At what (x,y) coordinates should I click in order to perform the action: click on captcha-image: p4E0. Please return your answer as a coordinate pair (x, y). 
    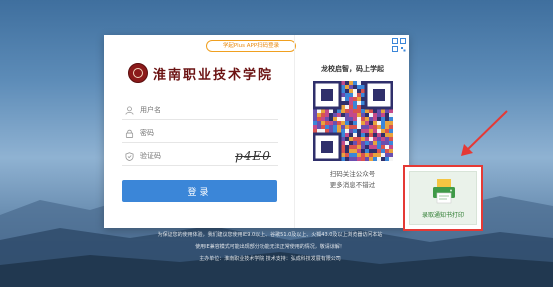
    Looking at the image, I should click on (253, 156).